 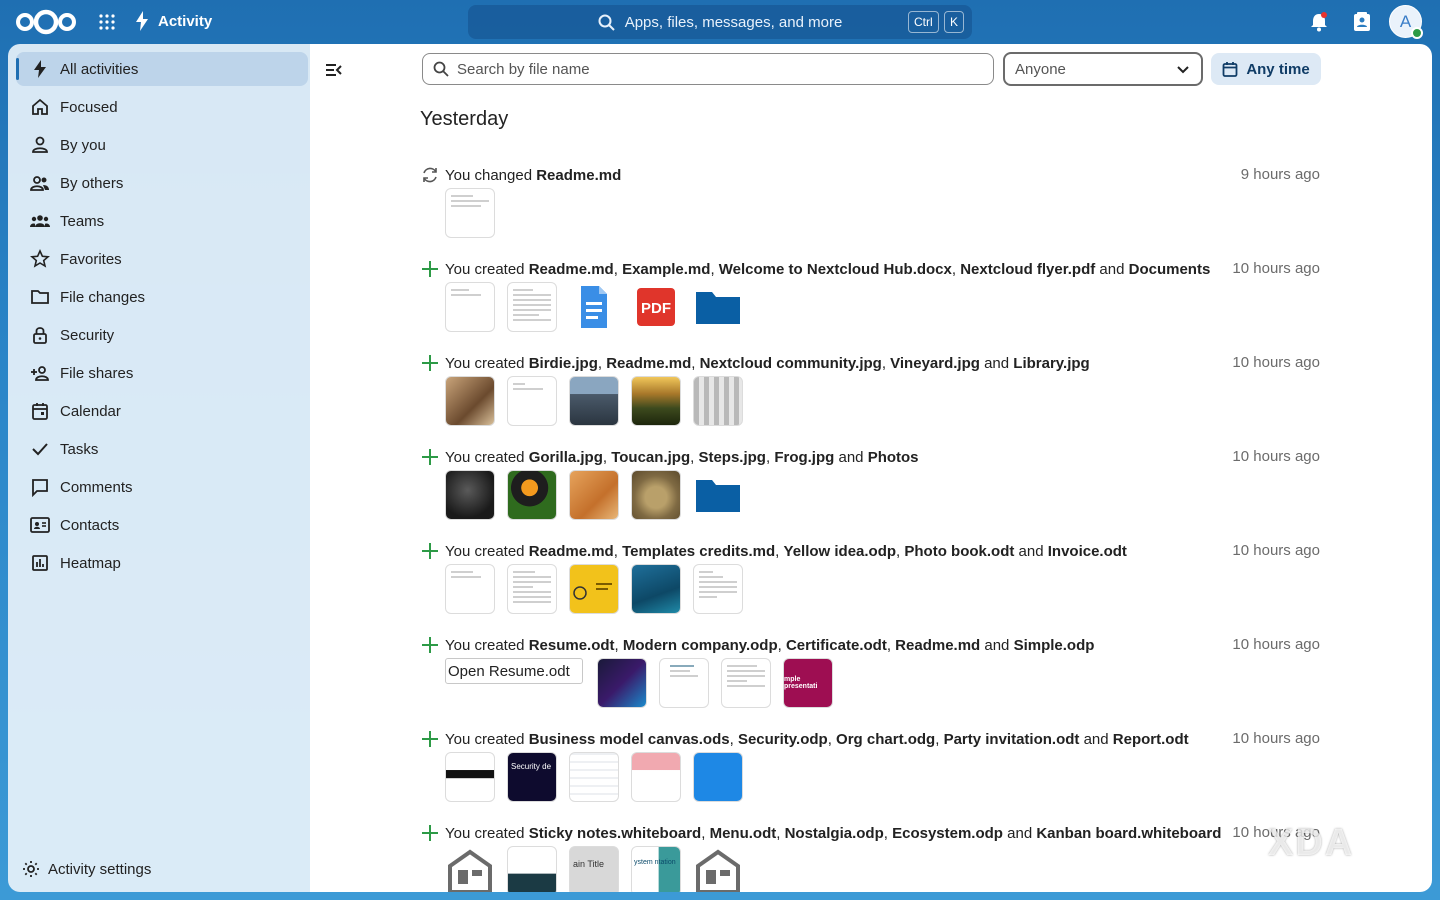 I want to click on sidebar-item-teams: Teams, so click(x=162, y=221).